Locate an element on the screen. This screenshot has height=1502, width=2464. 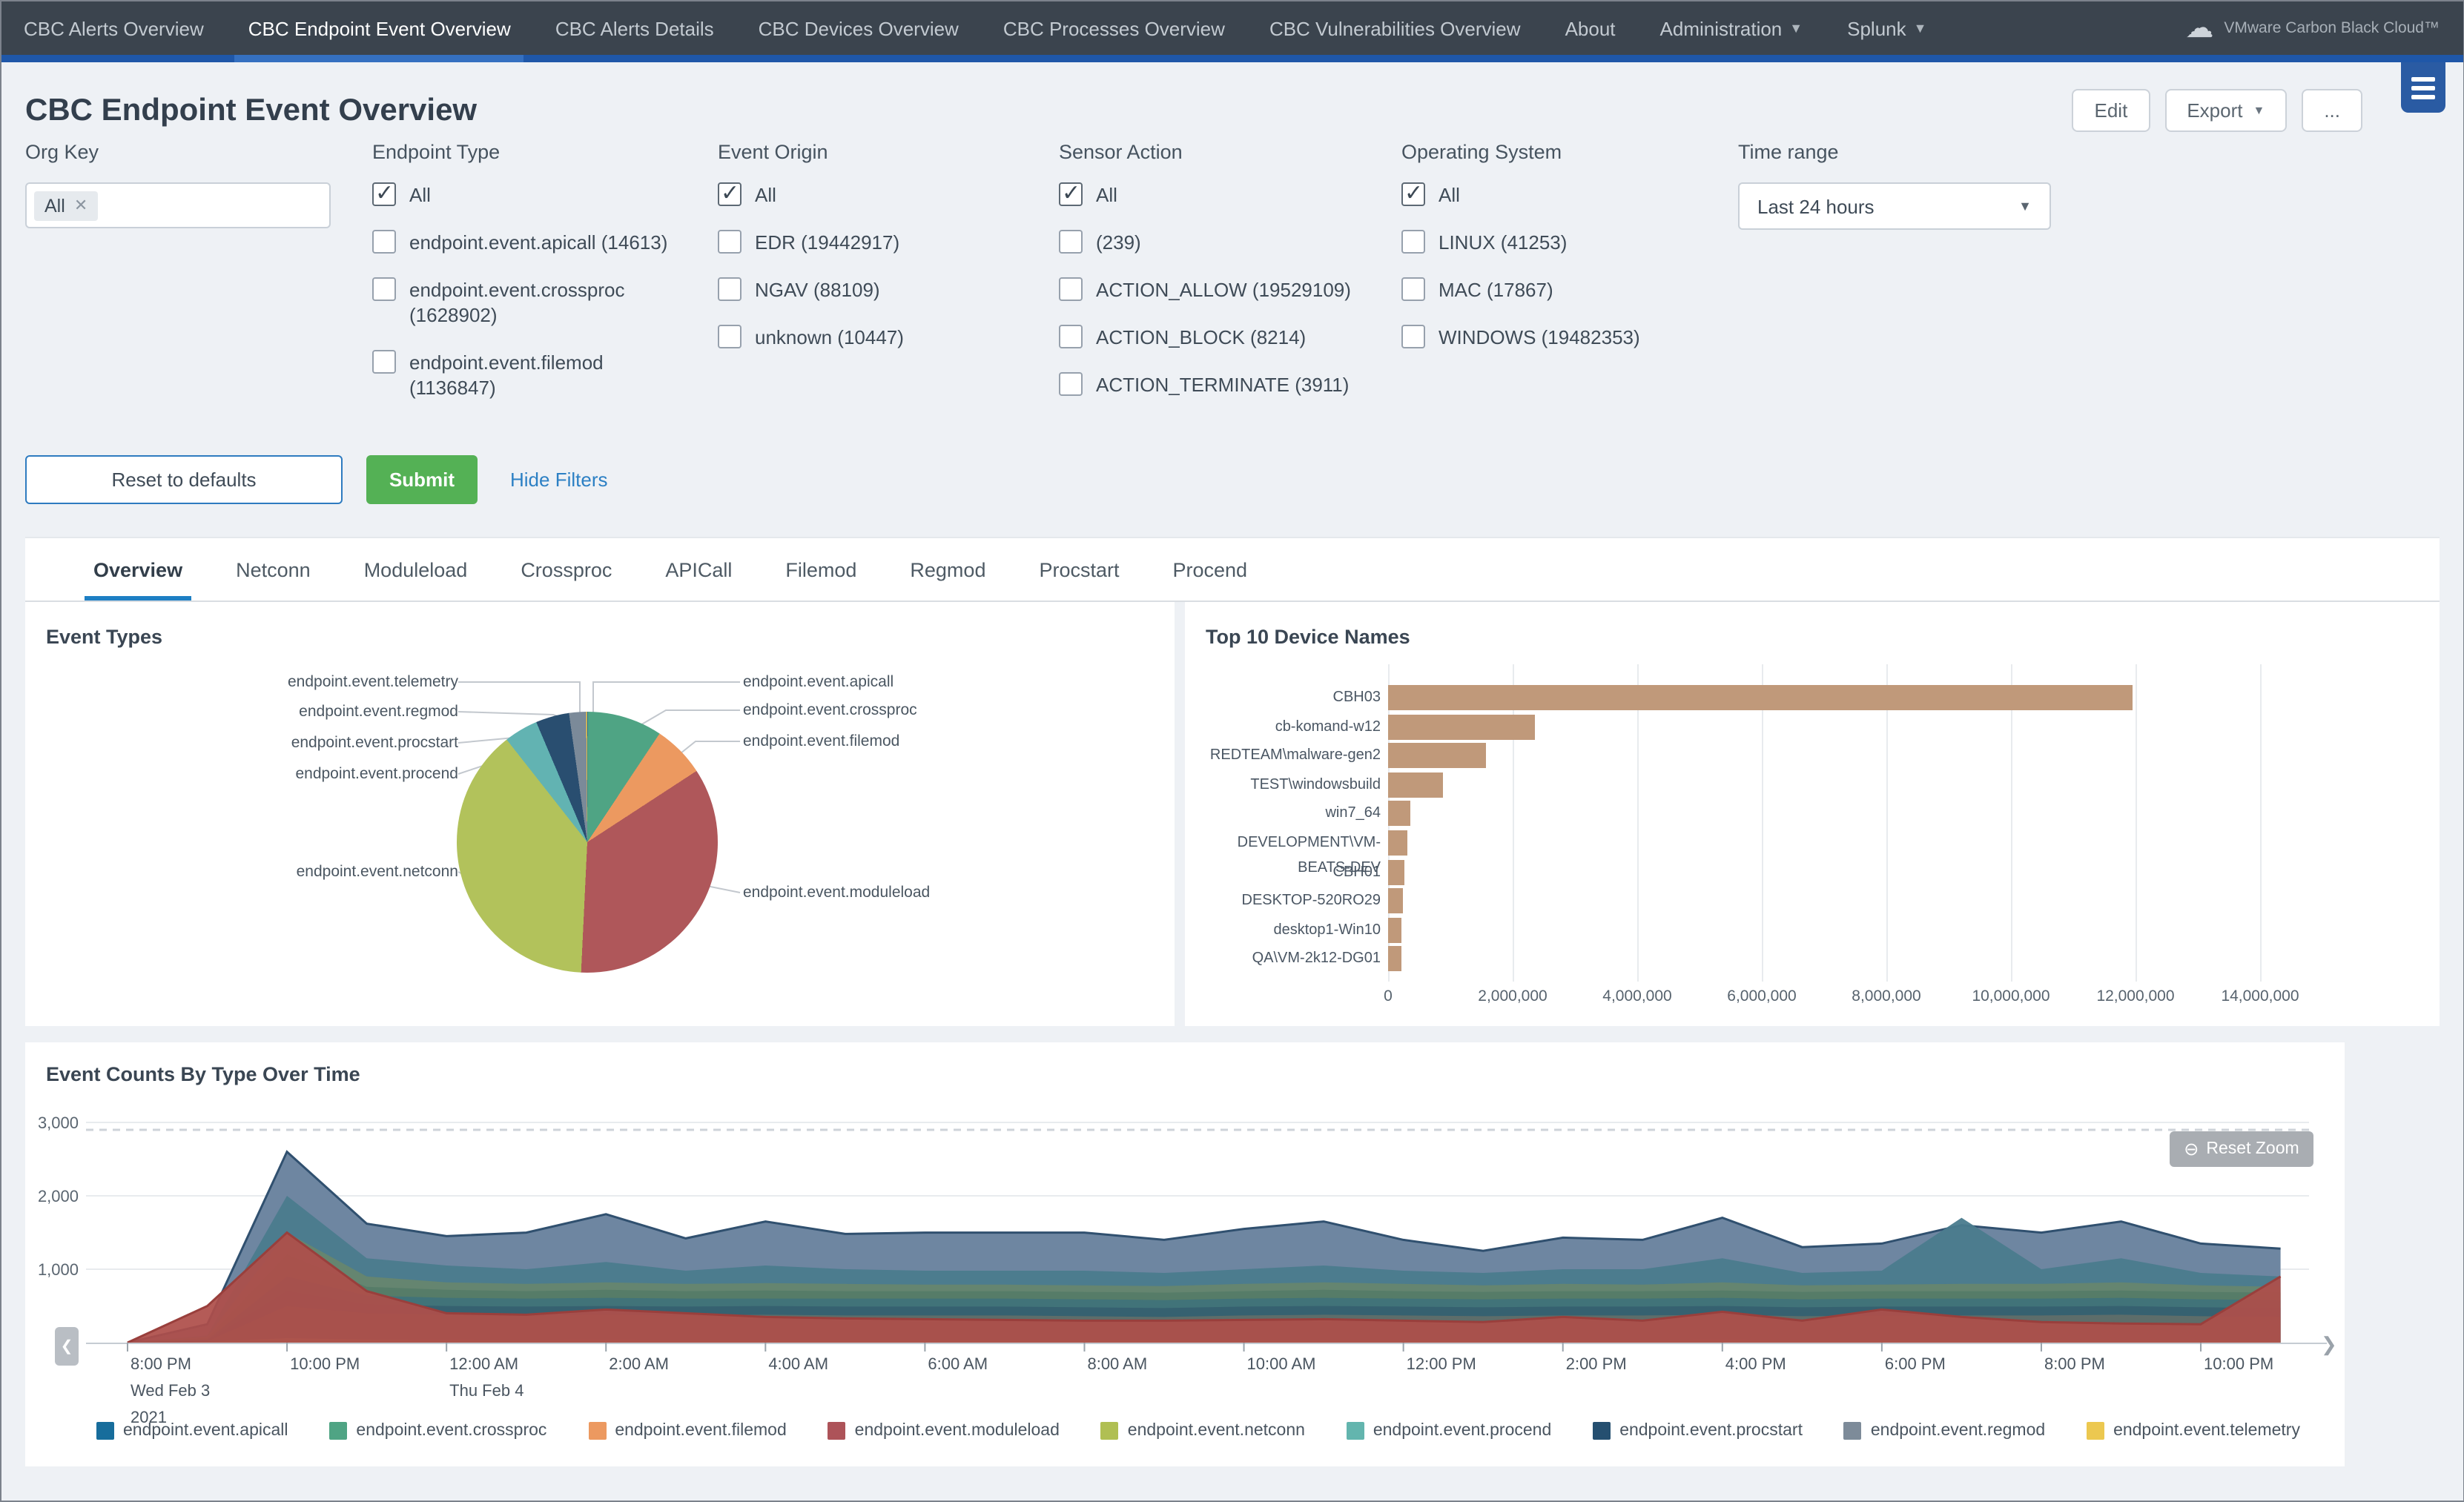
time-range-dropdown: Last 24 hours ▼ is located at coordinates (1895, 206).